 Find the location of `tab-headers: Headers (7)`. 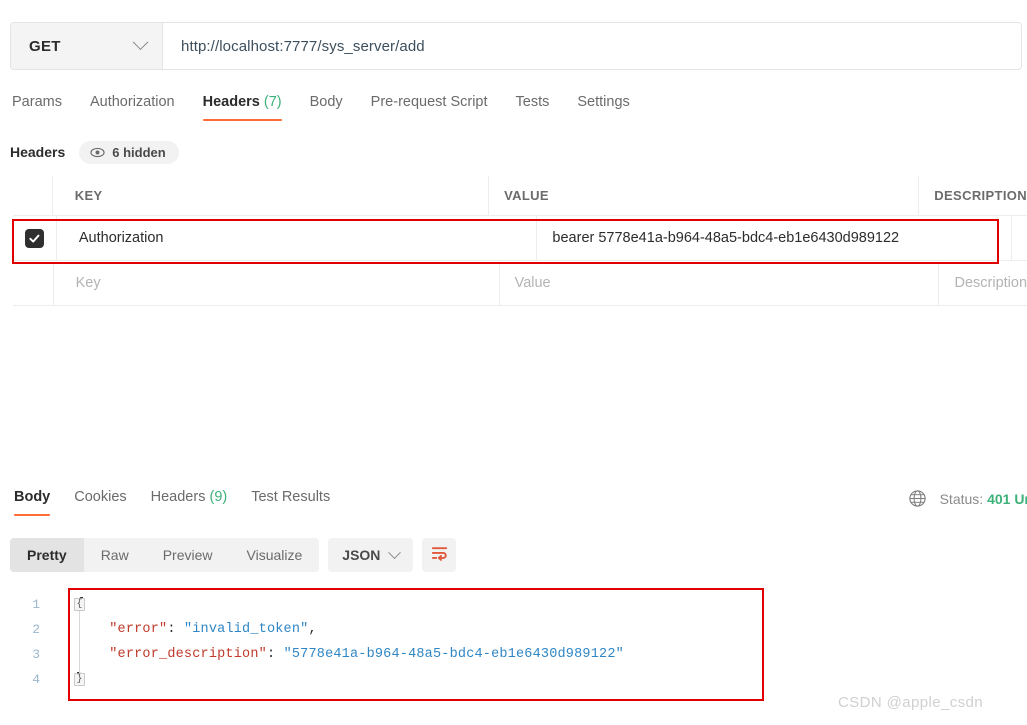

tab-headers: Headers (7) is located at coordinates (242, 106).